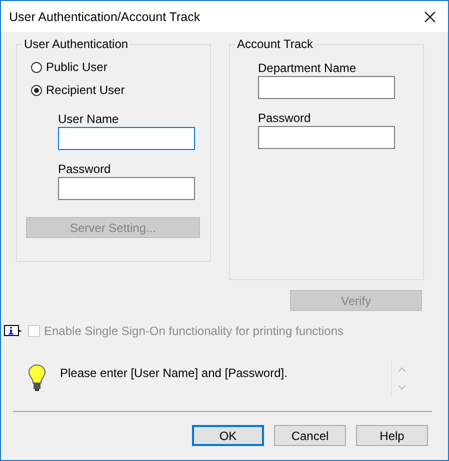  Describe the element at coordinates (430, 16) in the screenshot. I see `close-icon` at that location.